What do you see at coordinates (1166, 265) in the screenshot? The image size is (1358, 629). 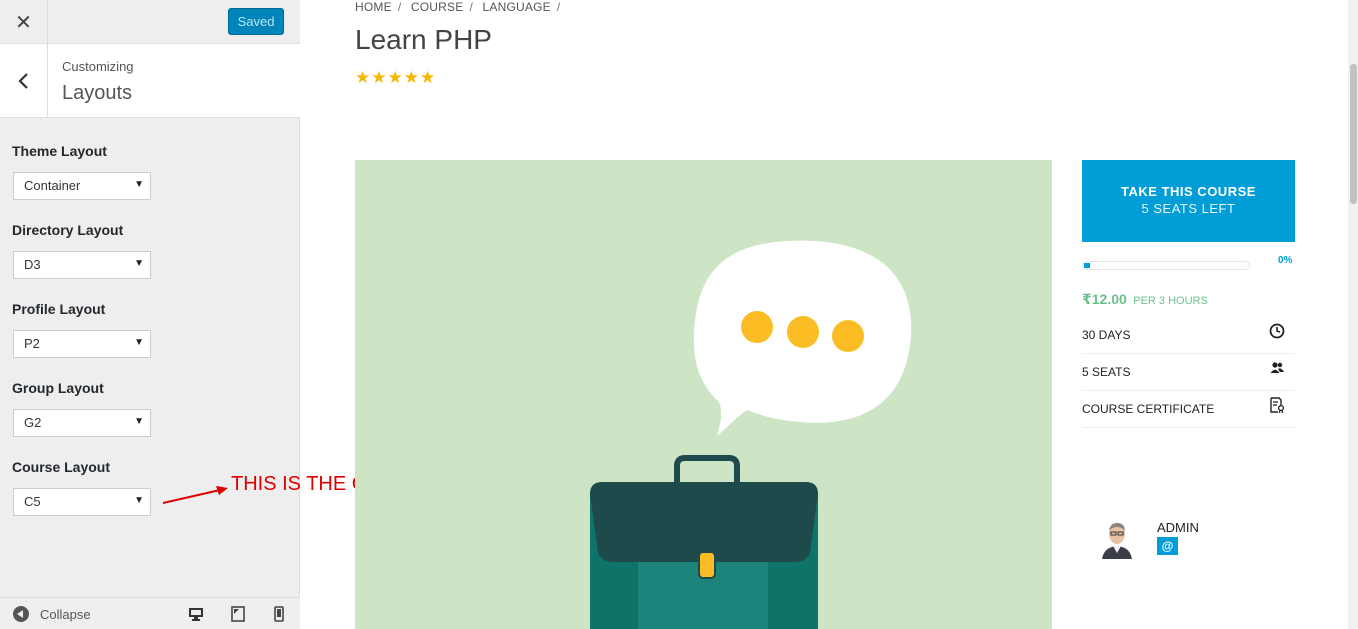 I see `course-progress-bar` at bounding box center [1166, 265].